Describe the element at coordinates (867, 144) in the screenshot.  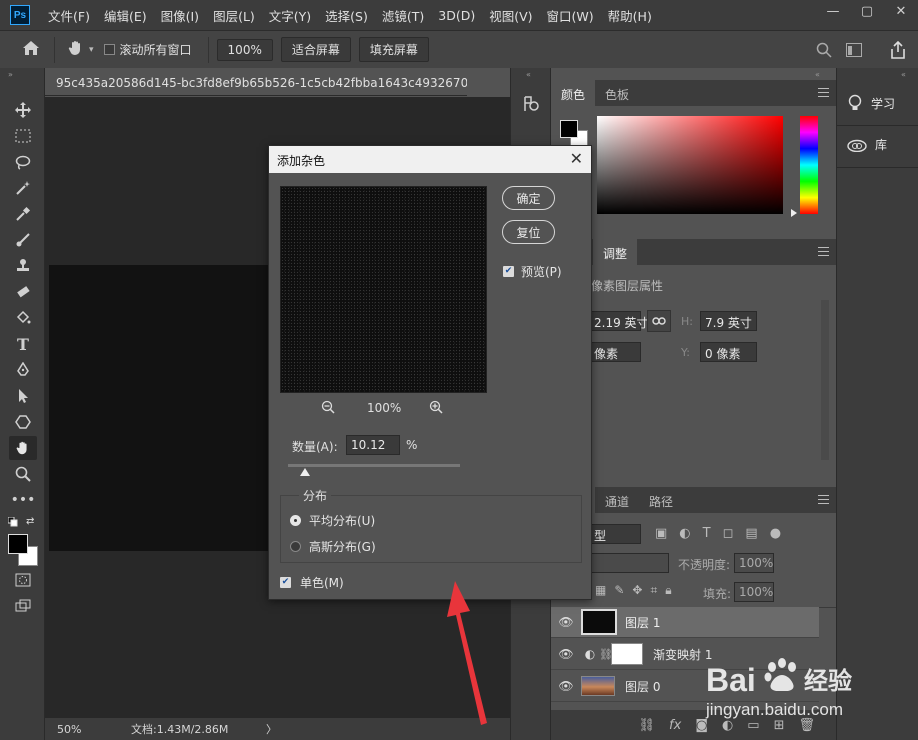
I see `library-button: 库` at that location.